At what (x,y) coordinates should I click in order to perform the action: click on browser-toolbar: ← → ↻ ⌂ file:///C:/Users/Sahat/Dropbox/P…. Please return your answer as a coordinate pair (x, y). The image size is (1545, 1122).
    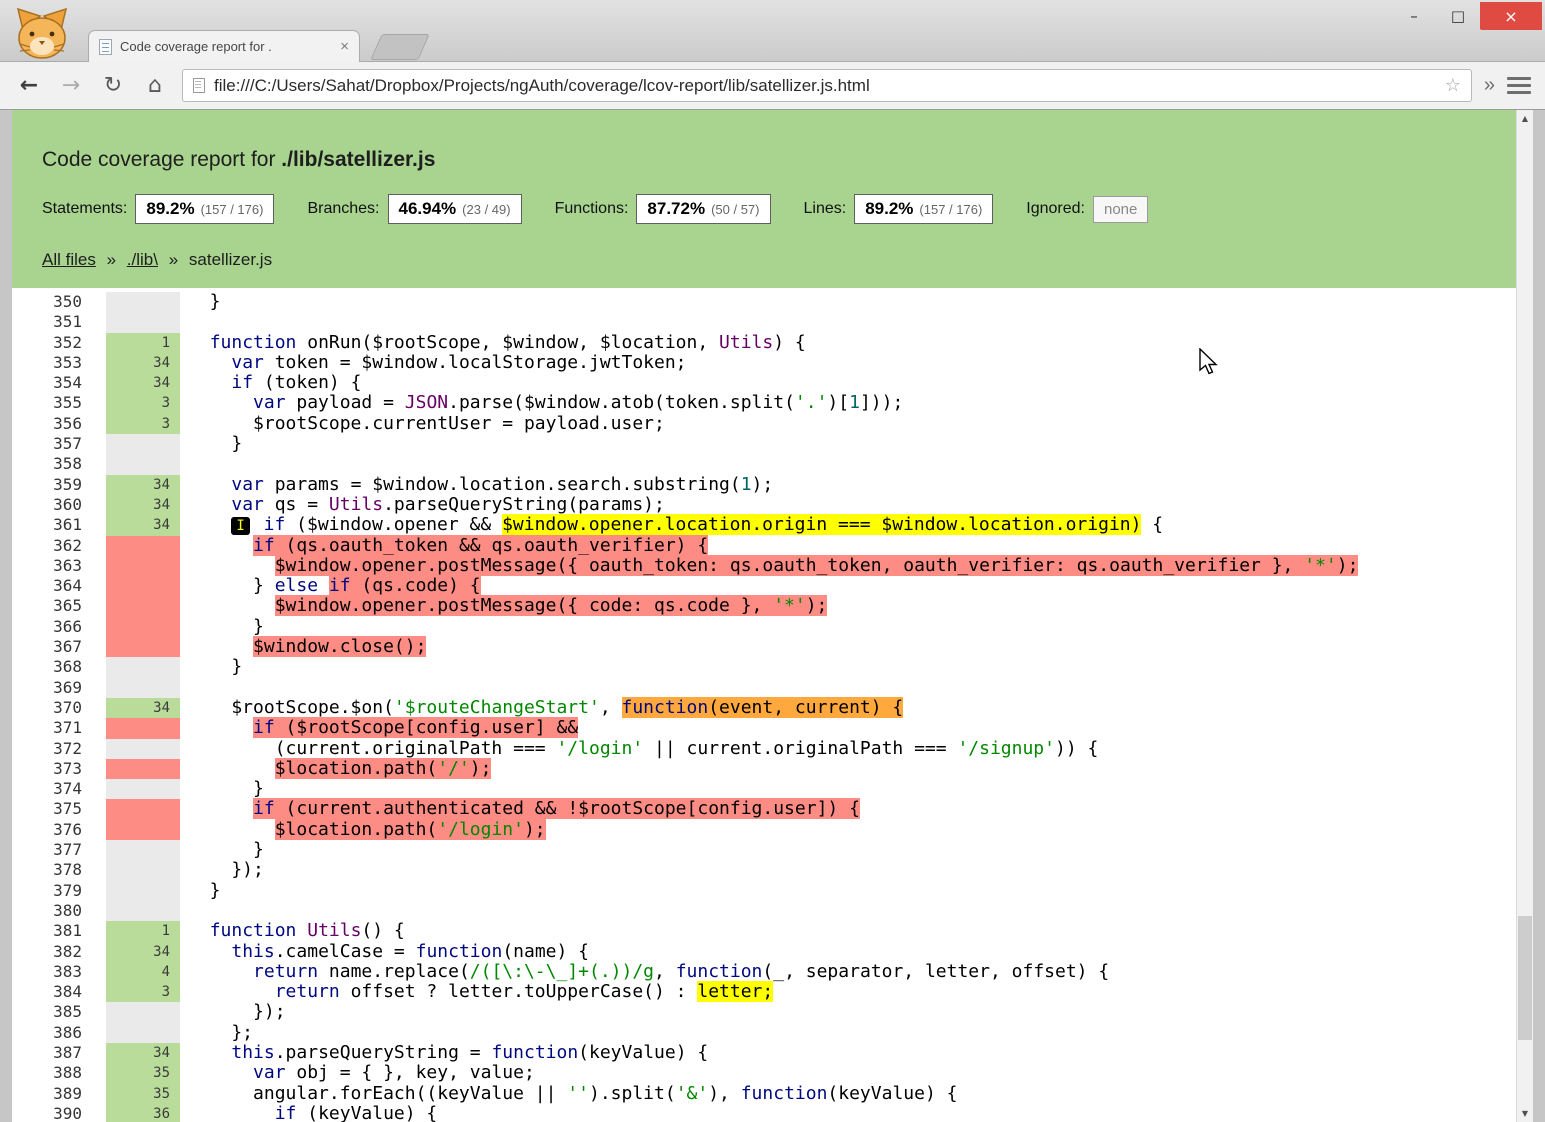
    Looking at the image, I should click on (772, 86).